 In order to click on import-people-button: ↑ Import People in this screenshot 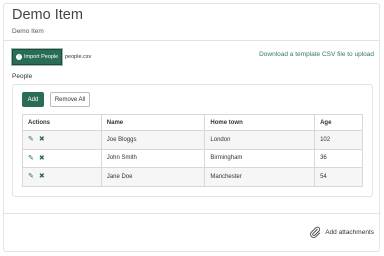, I will do `click(37, 57)`.